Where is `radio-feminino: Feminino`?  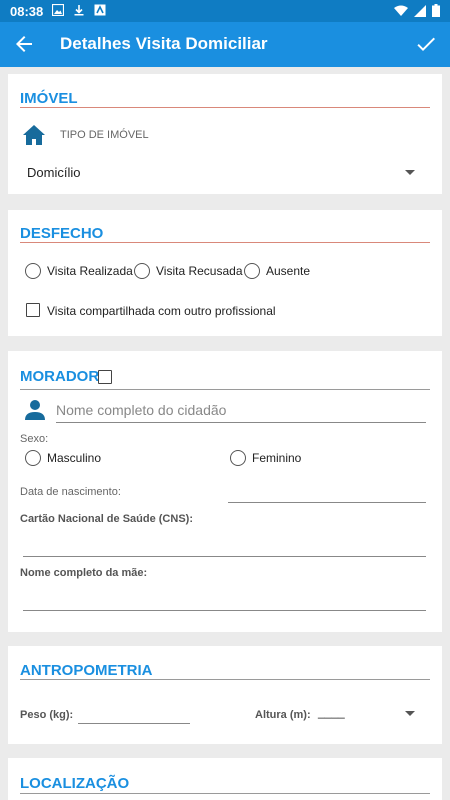
radio-feminino: Feminino is located at coordinates (284, 460).